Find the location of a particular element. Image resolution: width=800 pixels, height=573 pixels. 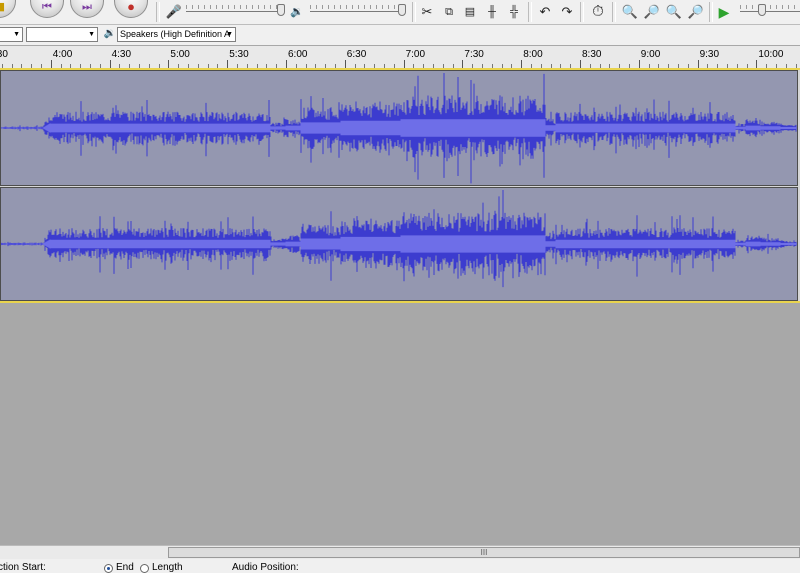

ruler-time-label: 5:30 is located at coordinates (239, 54).